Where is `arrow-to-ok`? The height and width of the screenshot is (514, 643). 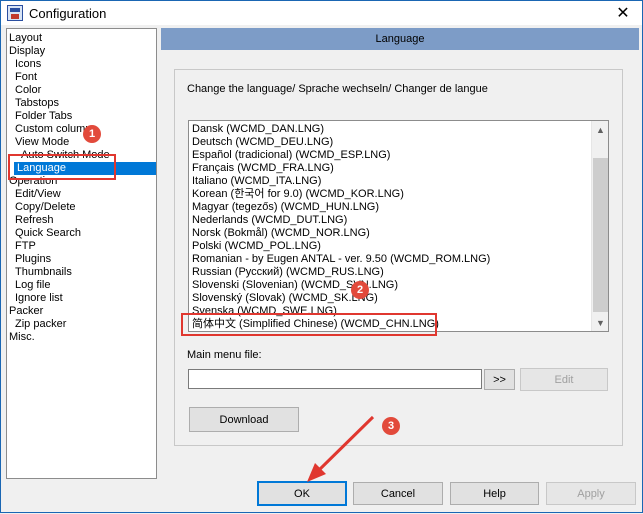
arrow-to-ok is located at coordinates (341, 448).